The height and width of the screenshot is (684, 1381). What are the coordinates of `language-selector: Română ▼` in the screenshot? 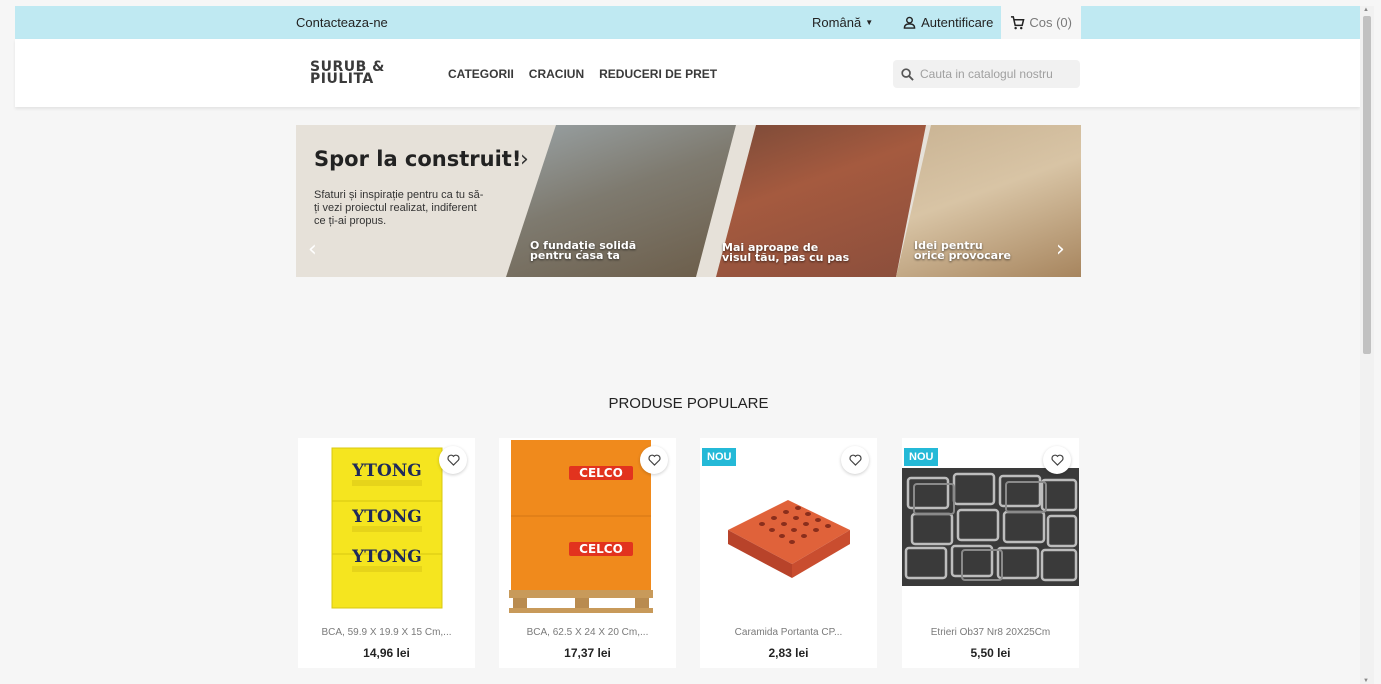 It's located at (842, 22).